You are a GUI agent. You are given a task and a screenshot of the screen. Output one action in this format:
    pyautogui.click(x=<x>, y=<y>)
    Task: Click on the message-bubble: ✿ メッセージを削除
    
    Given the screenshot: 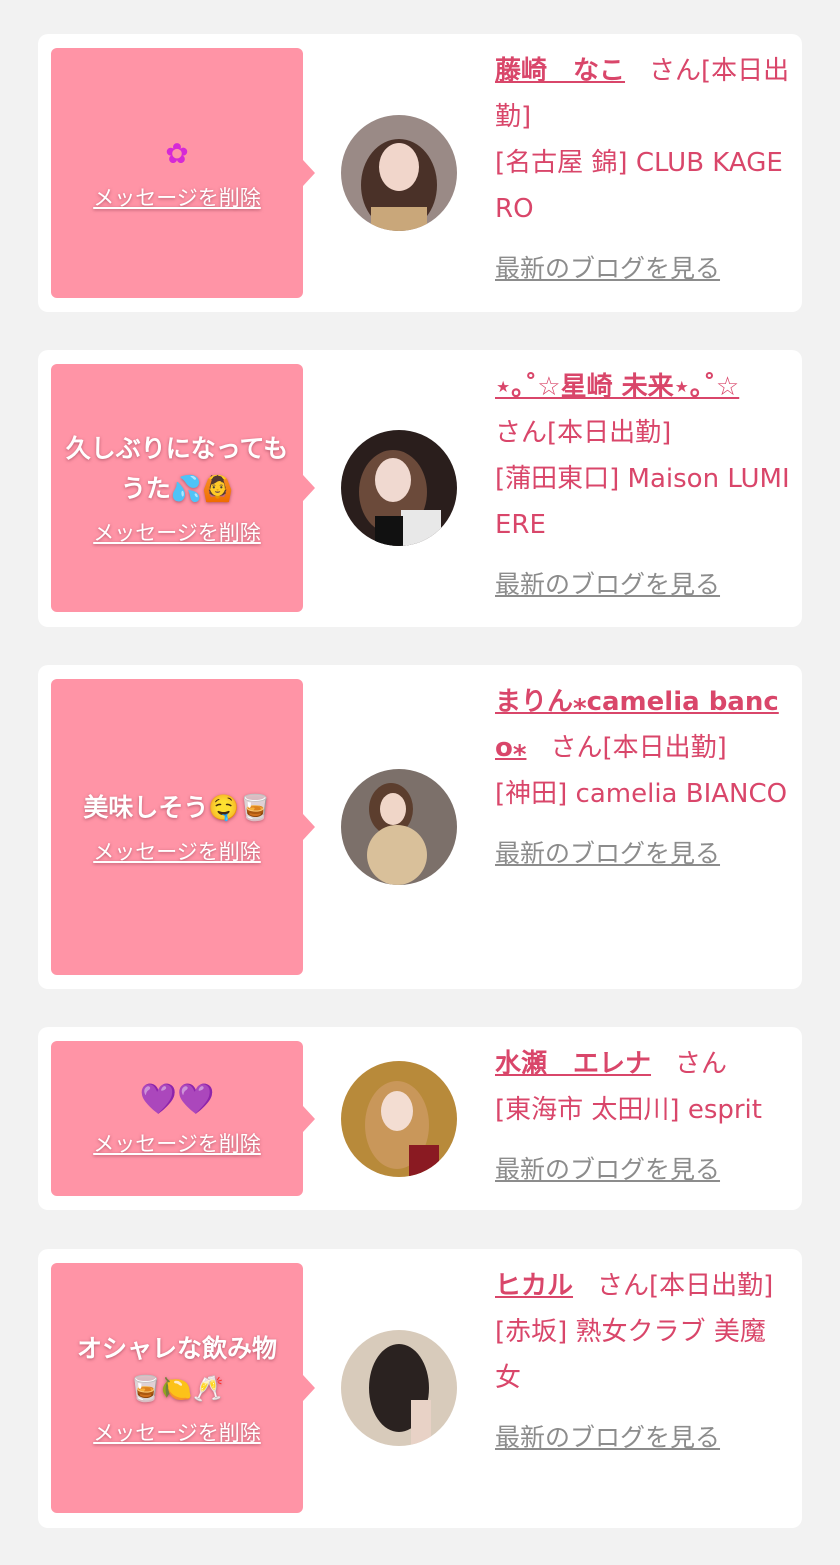 What is the action you would take?
    pyautogui.click(x=183, y=173)
    